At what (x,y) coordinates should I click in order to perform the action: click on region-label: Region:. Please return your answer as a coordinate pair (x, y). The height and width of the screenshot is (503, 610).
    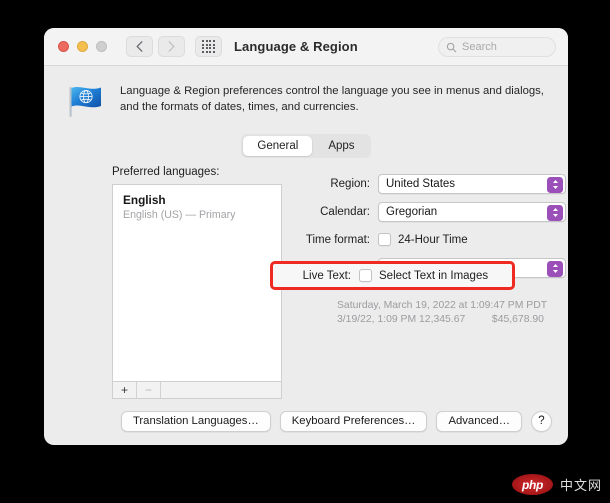
    Looking at the image, I should click on (350, 183).